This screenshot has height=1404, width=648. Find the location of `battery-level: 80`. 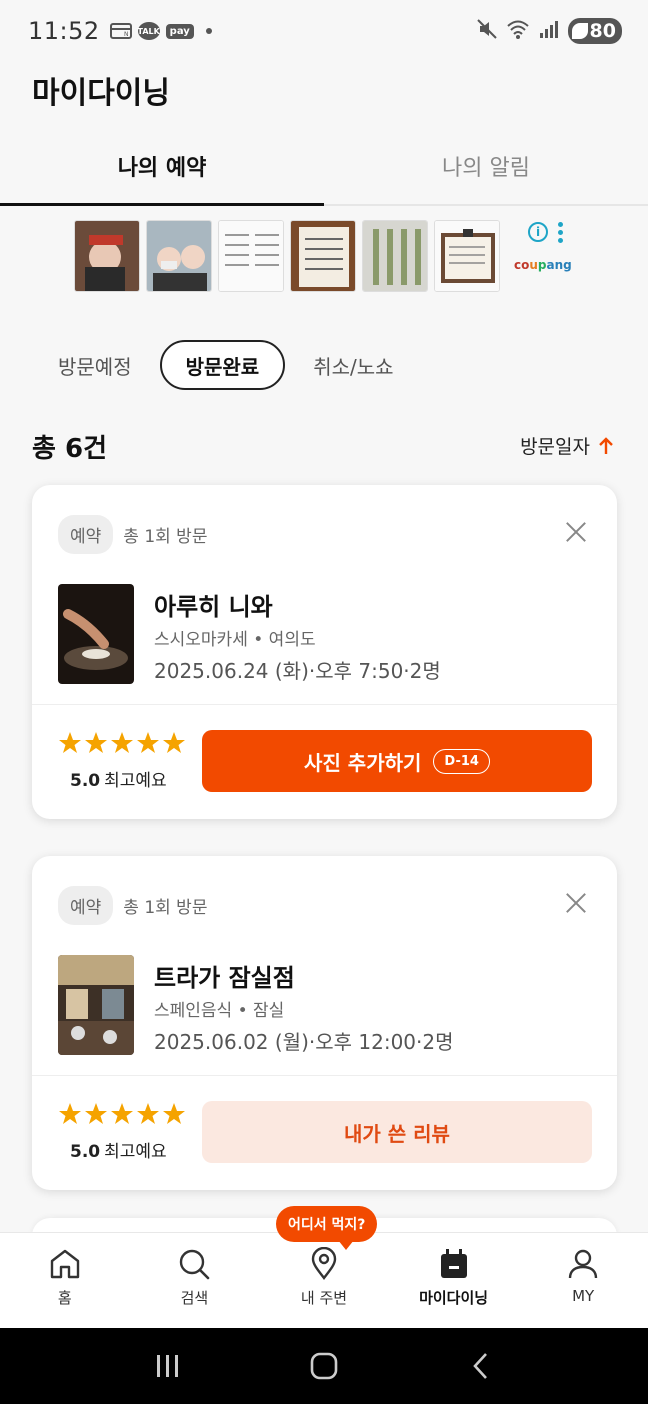

battery-level: 80 is located at coordinates (602, 31).